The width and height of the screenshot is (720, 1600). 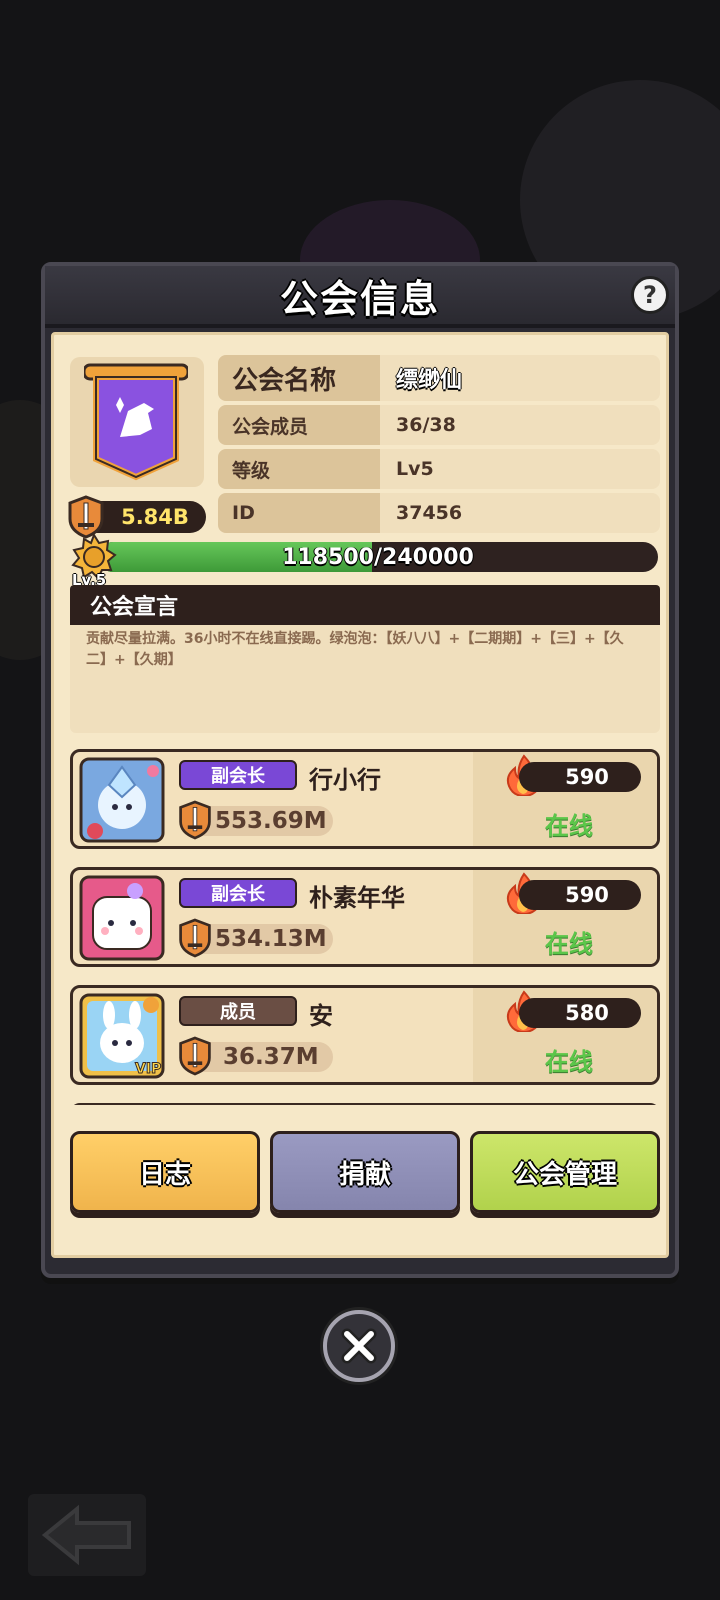 What do you see at coordinates (299, 469) in the screenshot?
I see `info-label: 等级` at bounding box center [299, 469].